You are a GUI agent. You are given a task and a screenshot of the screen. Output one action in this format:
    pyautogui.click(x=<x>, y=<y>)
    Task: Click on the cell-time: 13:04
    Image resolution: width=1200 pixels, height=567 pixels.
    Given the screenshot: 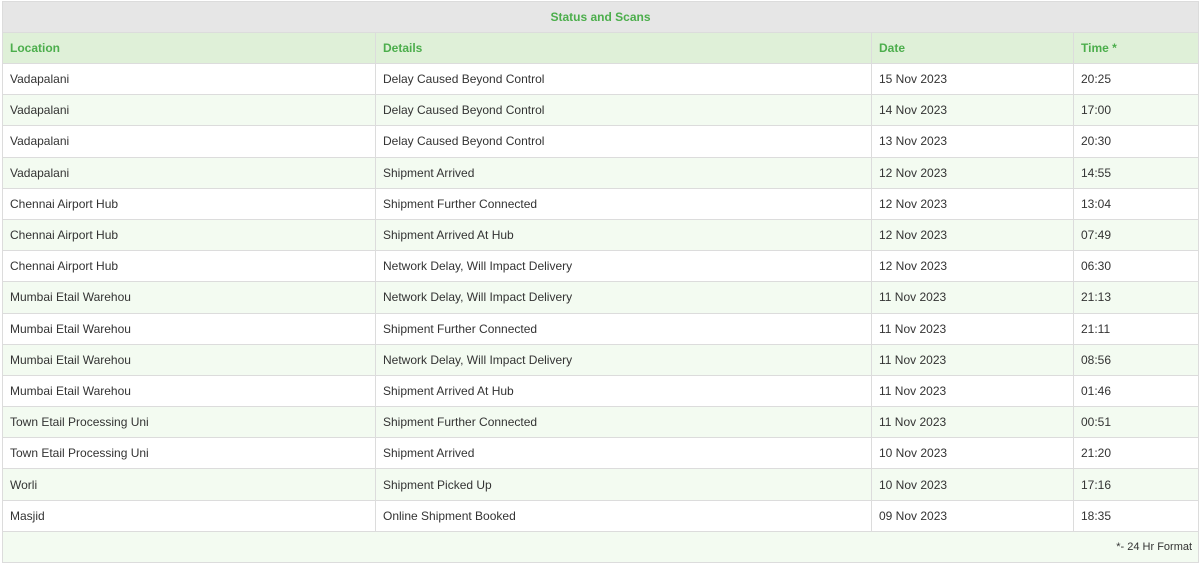 What is the action you would take?
    pyautogui.click(x=1136, y=203)
    